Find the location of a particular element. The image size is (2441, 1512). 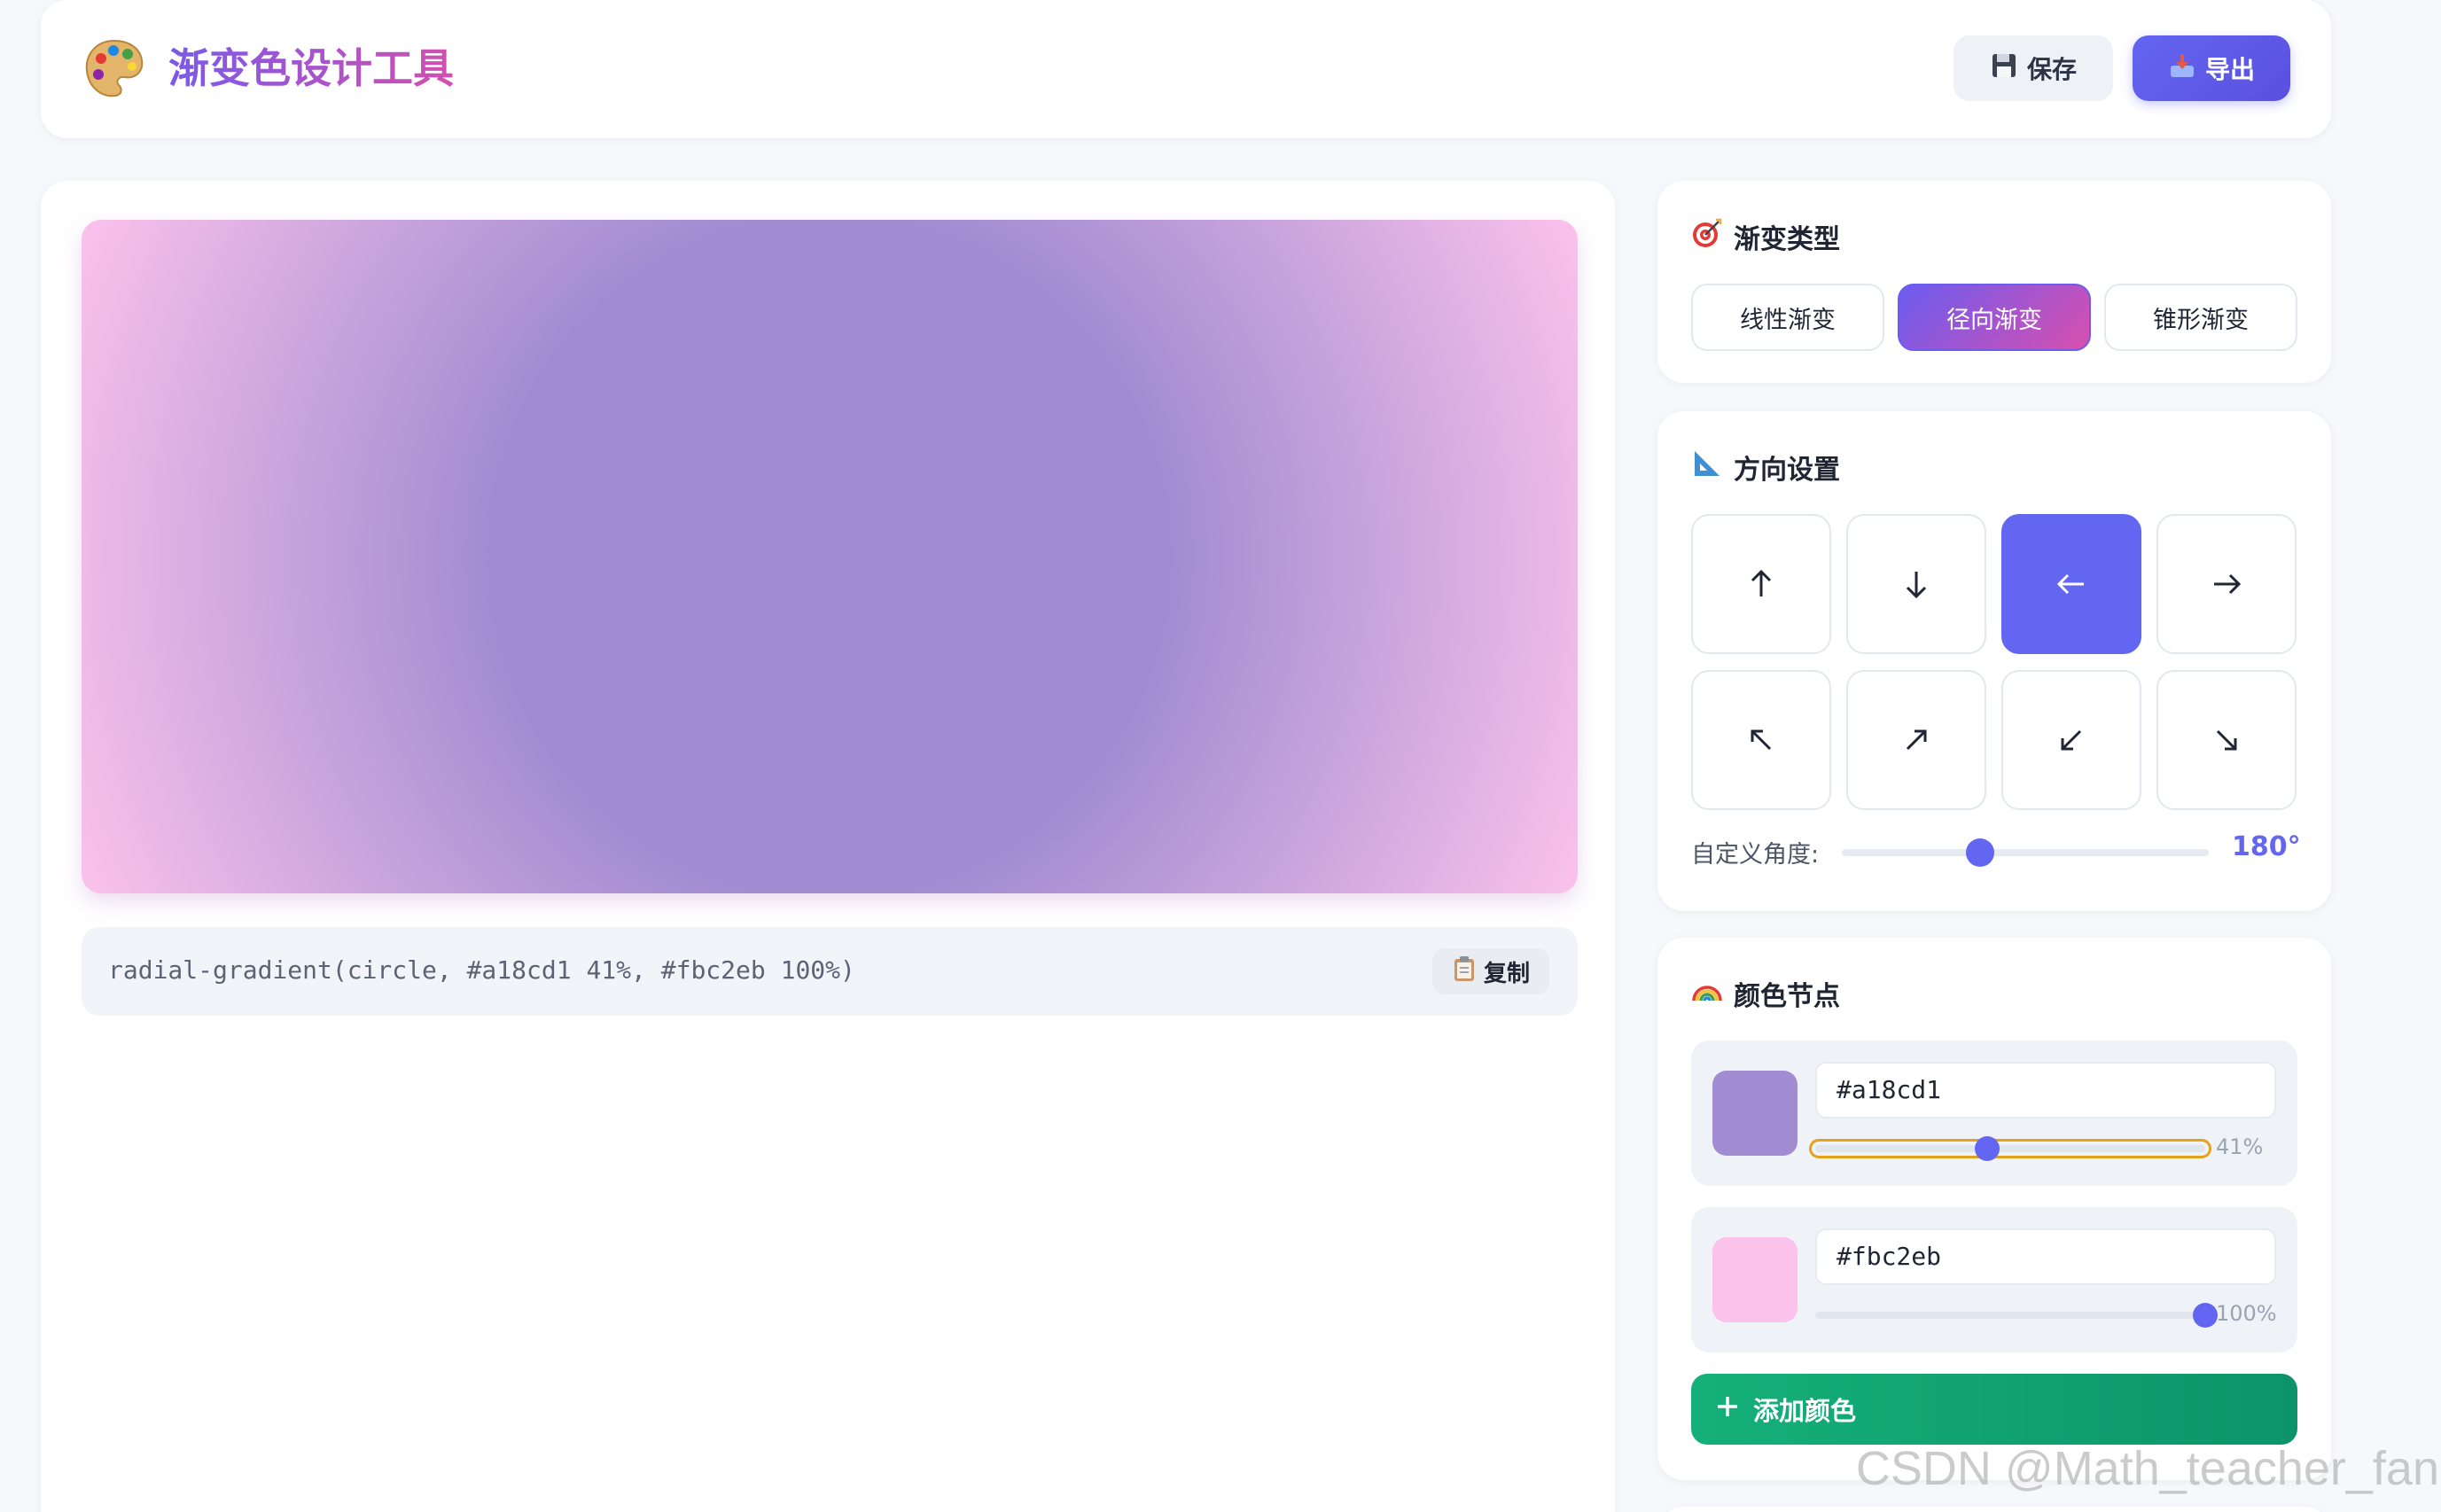

app-header: 渐变色设计工具 保存 导出 is located at coordinates (1186, 69).